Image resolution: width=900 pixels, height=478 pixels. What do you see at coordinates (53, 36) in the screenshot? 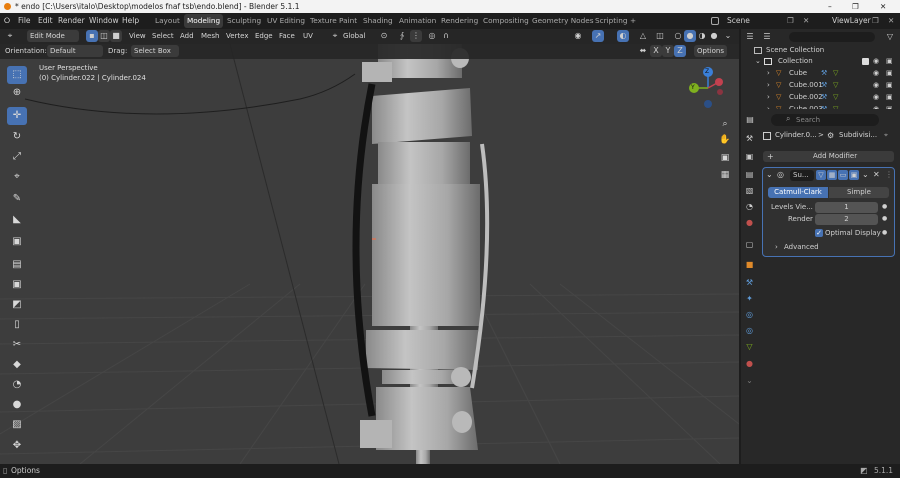
I see `mode-selector: Edit Mode` at bounding box center [53, 36].